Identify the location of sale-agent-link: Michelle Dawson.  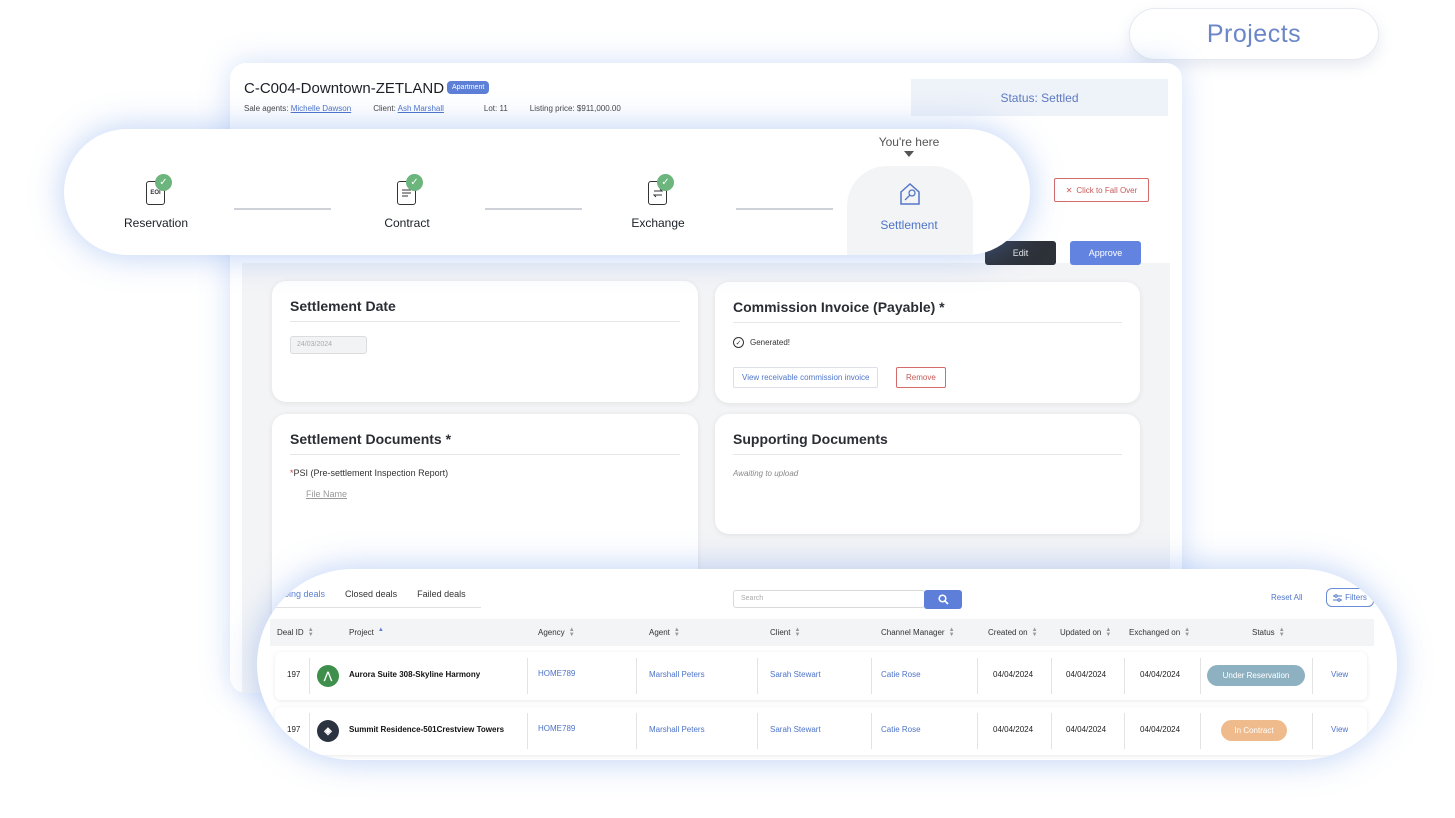
(321, 108).